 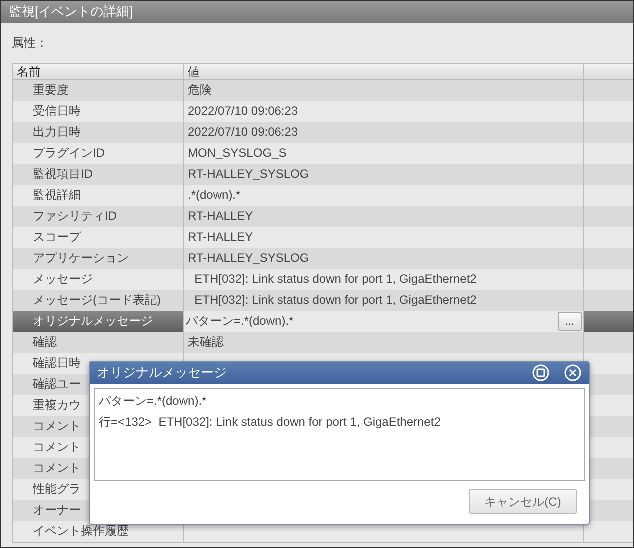 I want to click on section-label: 属性：, so click(x=30, y=43).